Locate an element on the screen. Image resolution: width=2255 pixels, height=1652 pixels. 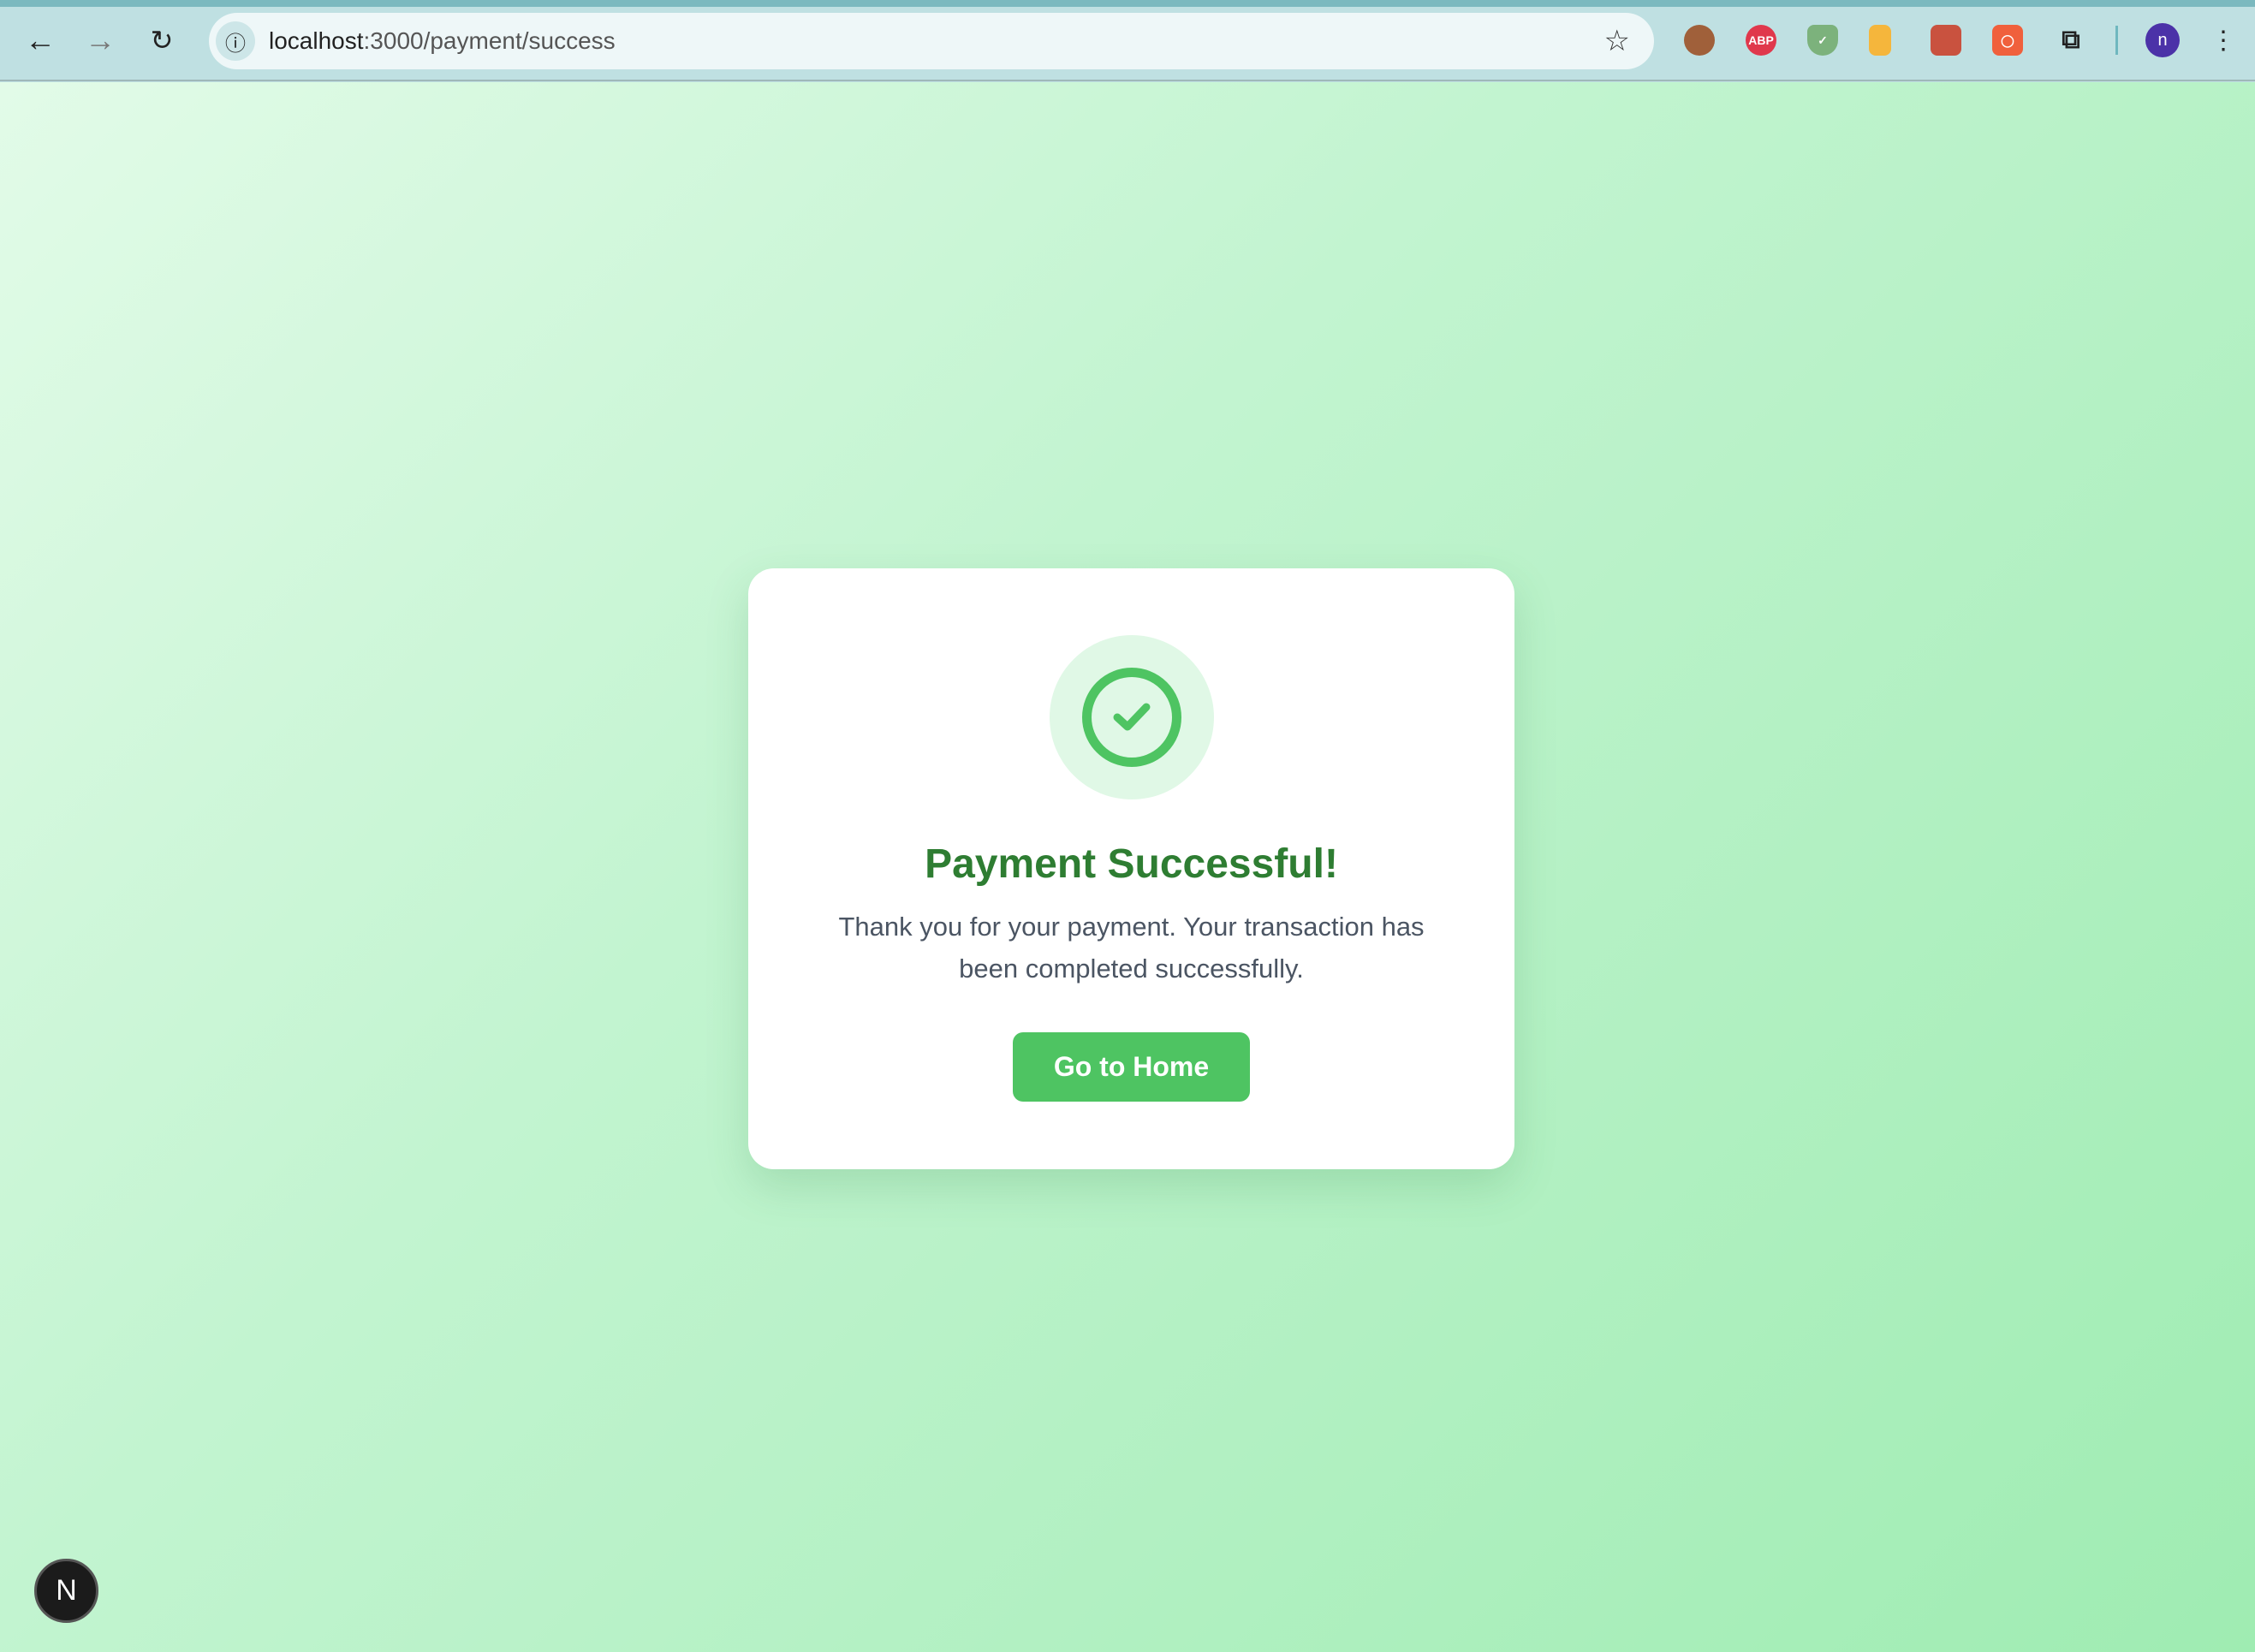
go-to-home-button: Go to Home is located at coordinates (1131, 1067).